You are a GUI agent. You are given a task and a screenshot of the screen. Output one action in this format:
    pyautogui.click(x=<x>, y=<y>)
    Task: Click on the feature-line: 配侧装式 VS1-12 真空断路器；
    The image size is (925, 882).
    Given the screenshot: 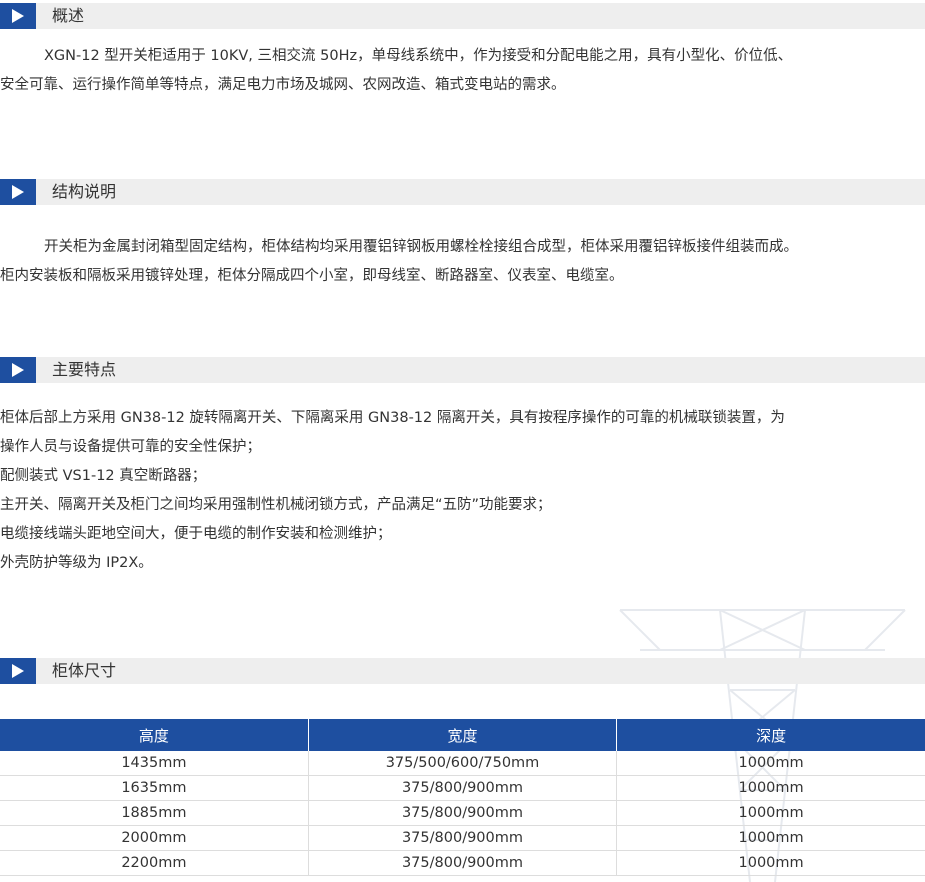 What is the action you would take?
    pyautogui.click(x=103, y=476)
    